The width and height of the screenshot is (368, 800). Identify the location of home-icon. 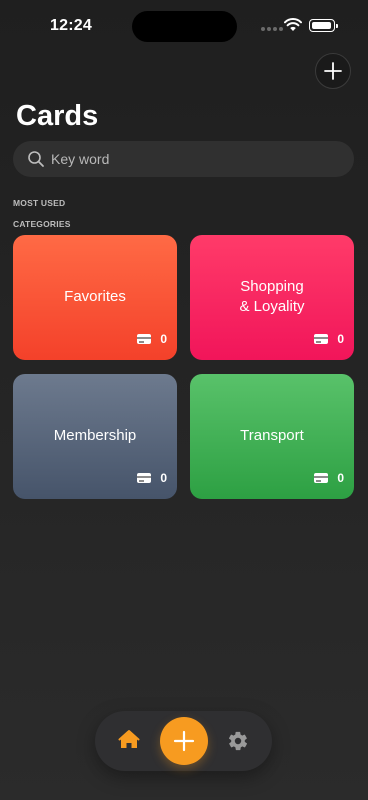
(129, 740).